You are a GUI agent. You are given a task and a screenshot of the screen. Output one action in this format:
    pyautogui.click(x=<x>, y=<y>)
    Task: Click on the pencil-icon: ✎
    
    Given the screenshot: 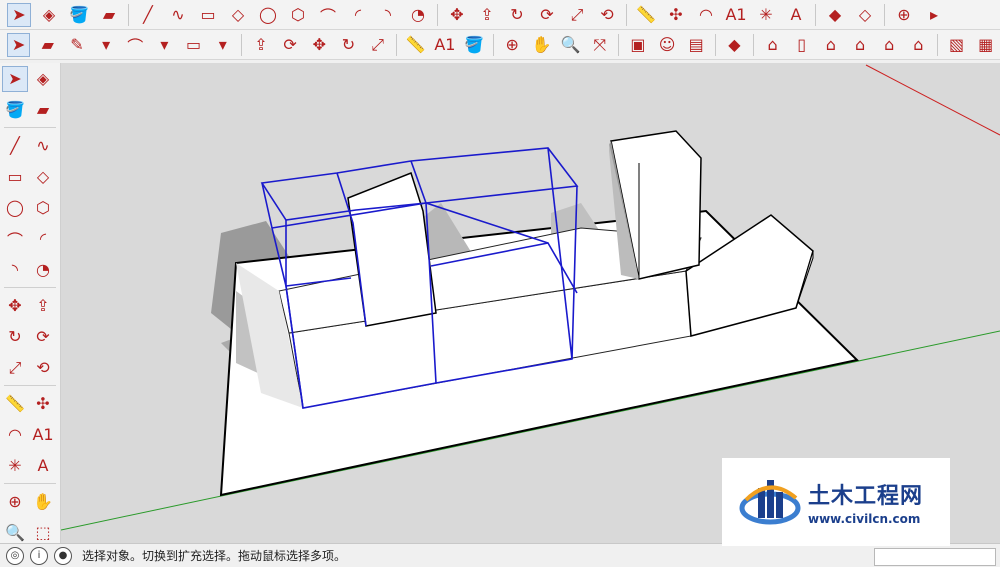 What is the action you would take?
    pyautogui.click(x=76, y=45)
    